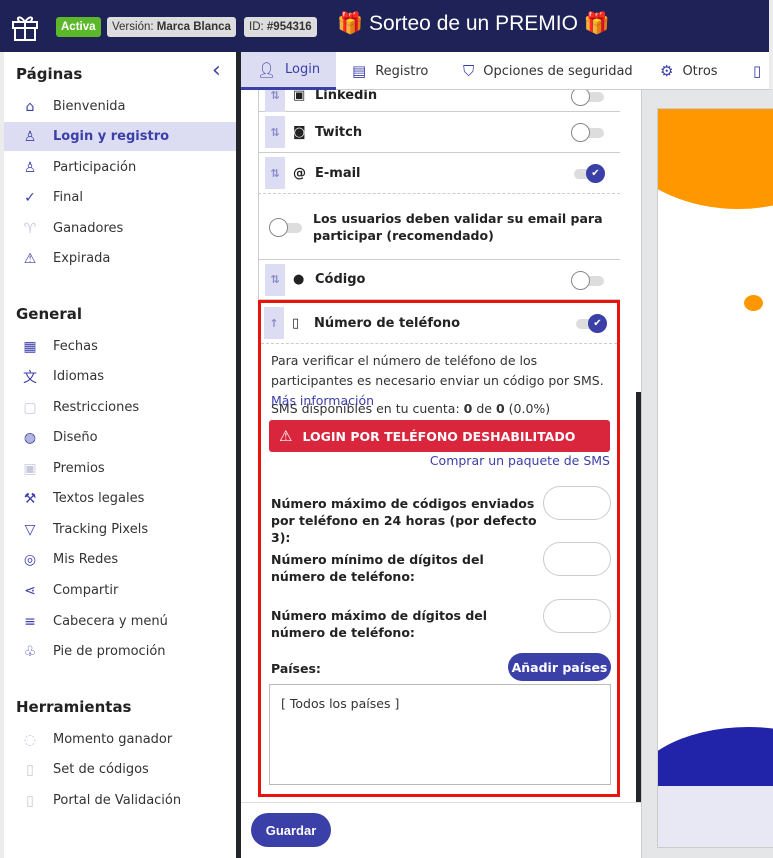  Describe the element at coordinates (473, 23) in the screenshot. I see `page-title: 🎁 Sorteo de un PREMIO 🎁` at that location.